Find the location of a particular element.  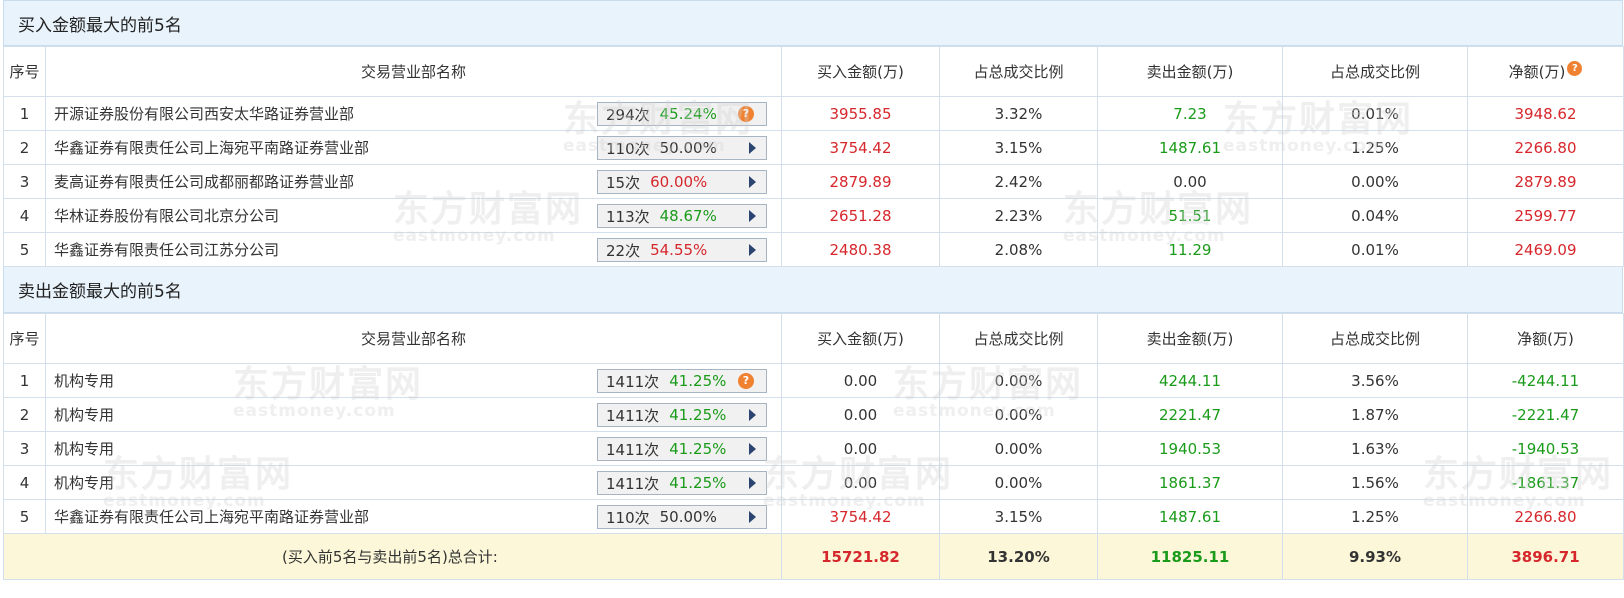

sell-ratio: 0.04% is located at coordinates (1375, 215).